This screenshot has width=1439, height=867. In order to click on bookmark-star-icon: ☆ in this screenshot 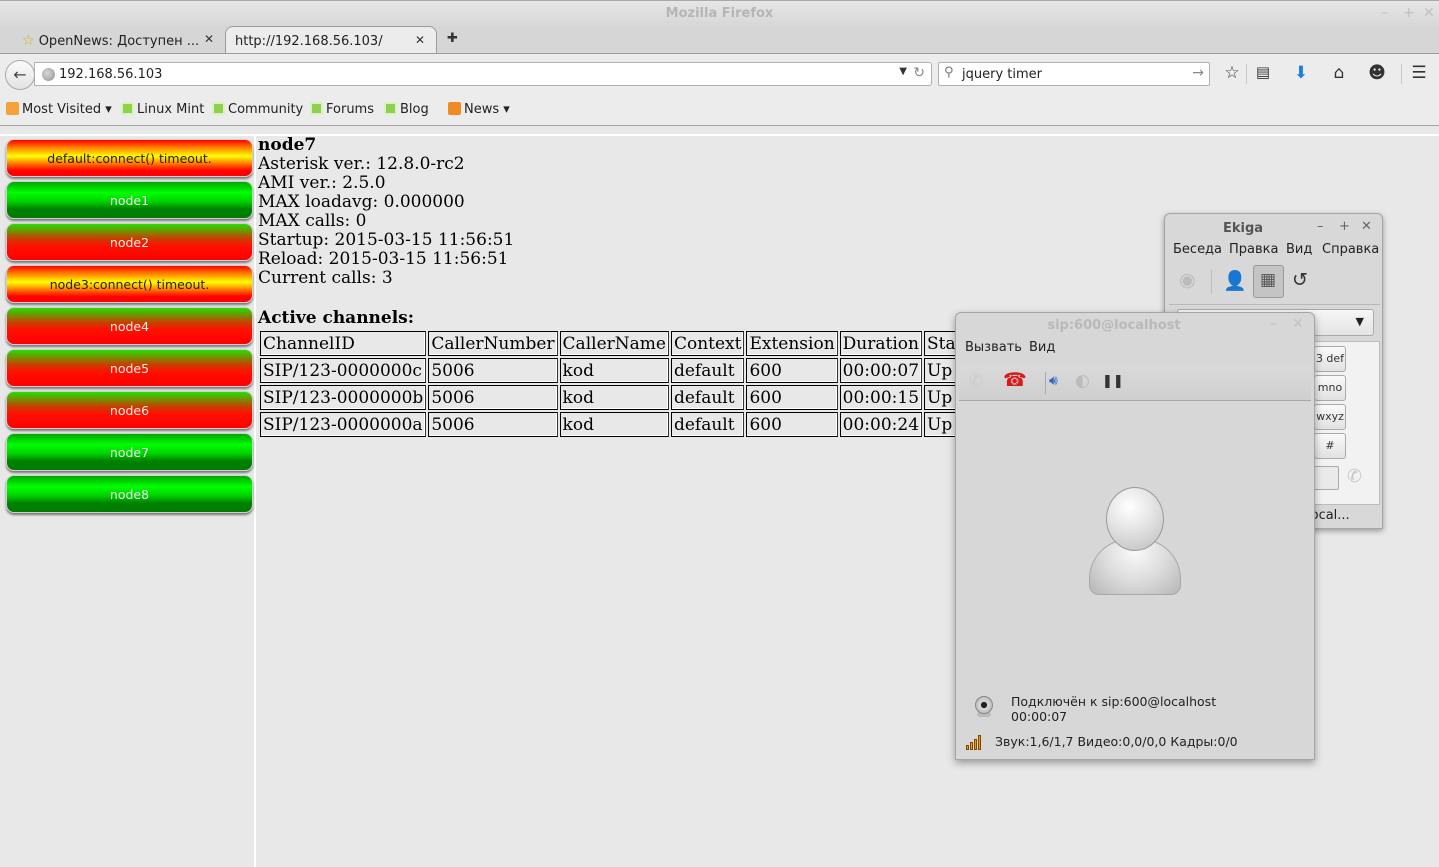, I will do `click(1232, 73)`.